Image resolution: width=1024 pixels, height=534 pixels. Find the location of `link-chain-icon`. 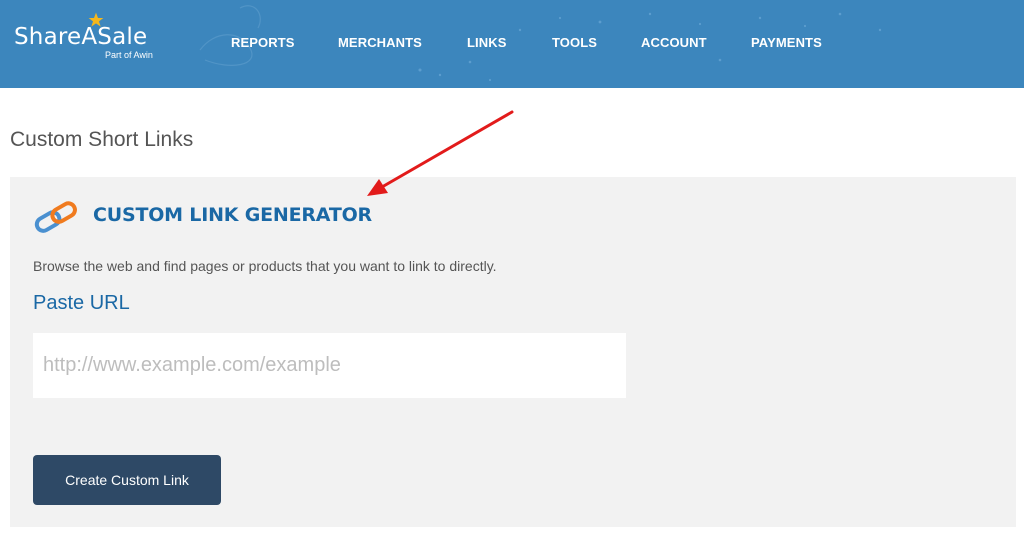

link-chain-icon is located at coordinates (55, 217).